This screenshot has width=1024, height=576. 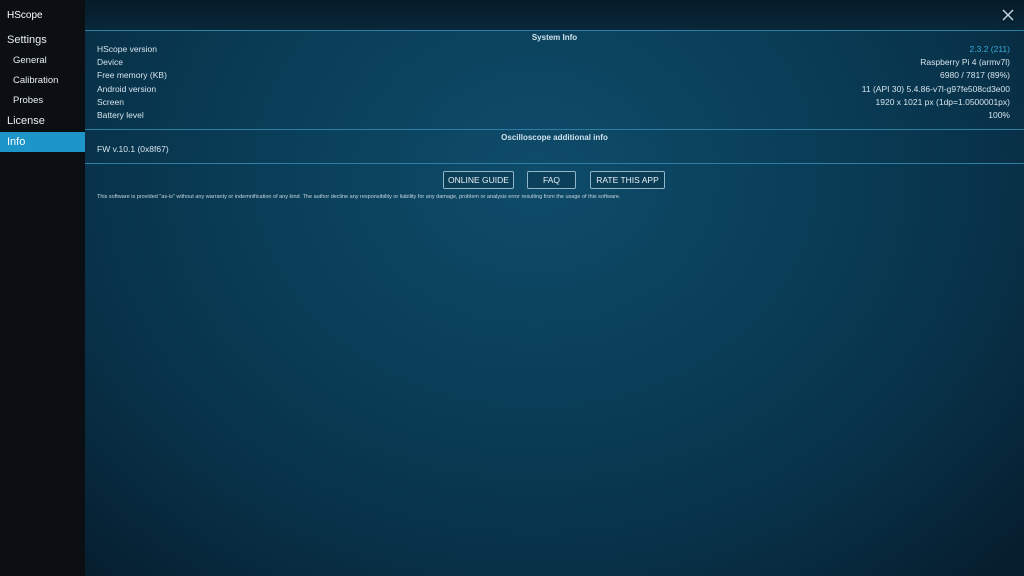 I want to click on oscilloscope-info-title: Oscilloscope additional info, so click(x=554, y=137).